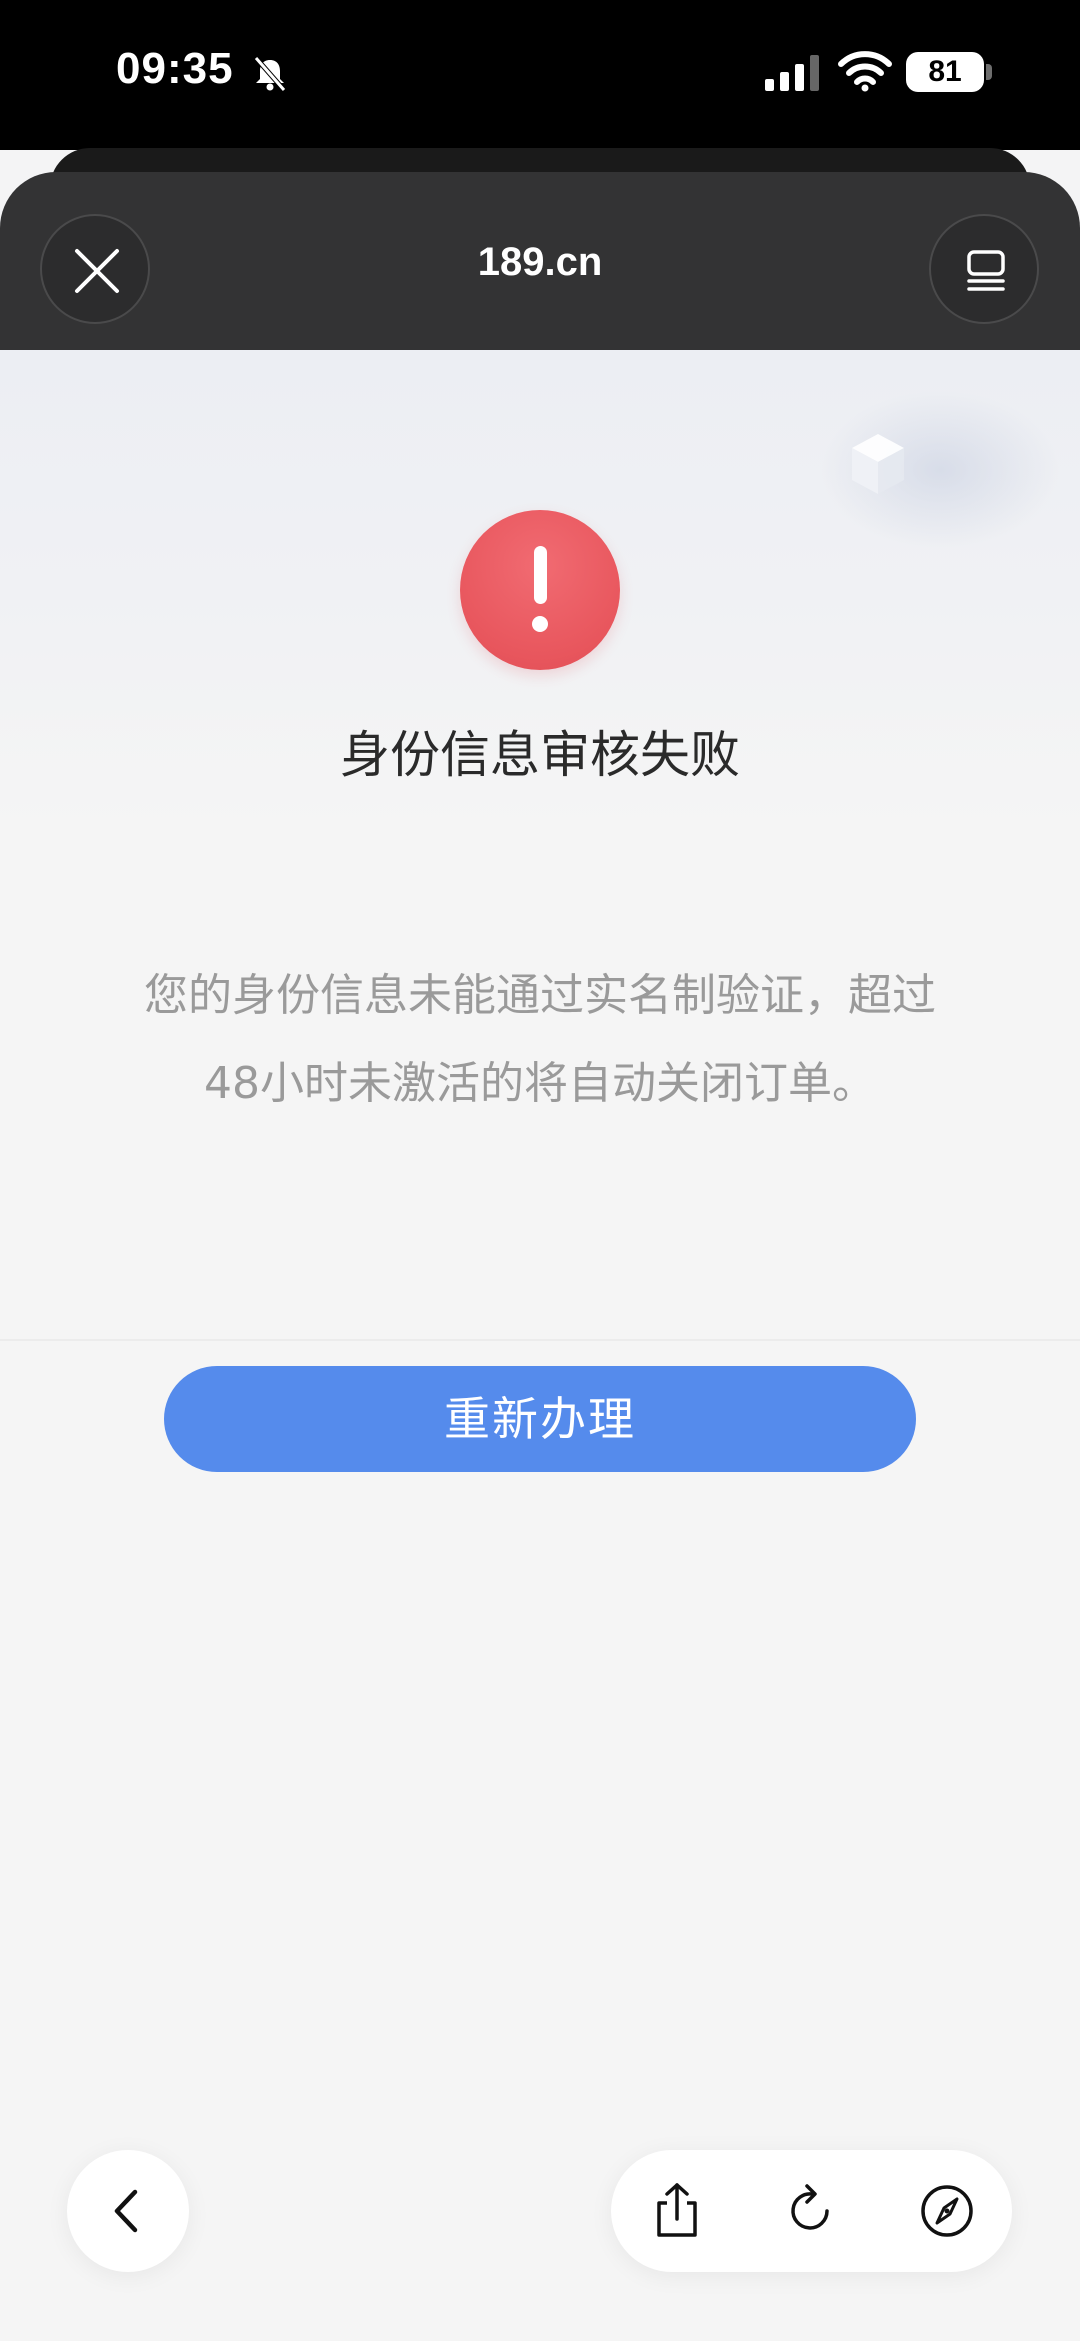  What do you see at coordinates (270, 74) in the screenshot?
I see `mute-icon` at bounding box center [270, 74].